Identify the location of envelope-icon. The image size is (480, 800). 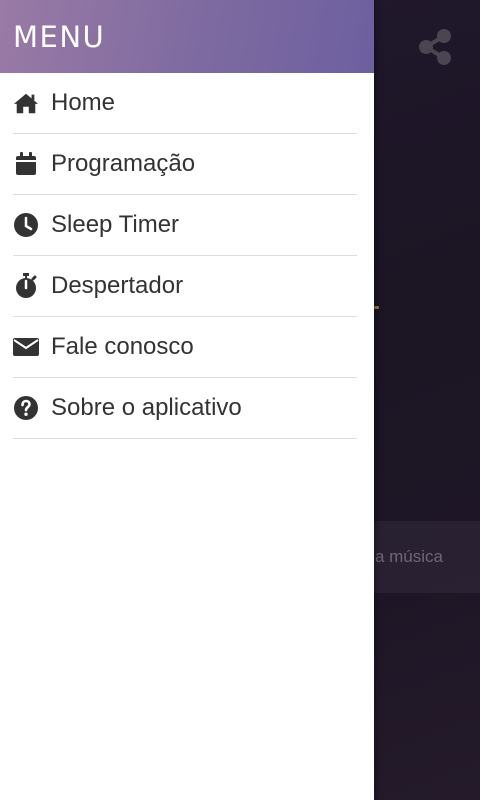
(26, 347).